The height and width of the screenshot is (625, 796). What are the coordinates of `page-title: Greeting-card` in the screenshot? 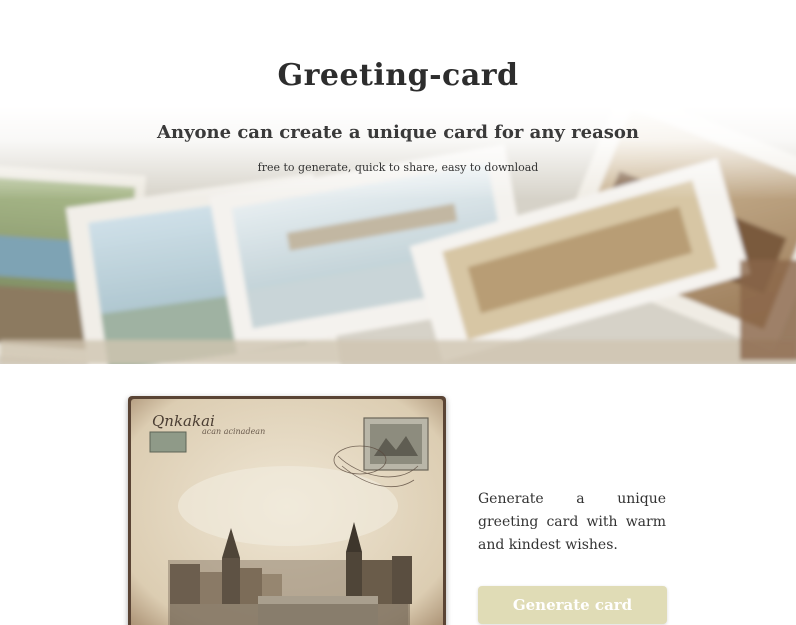 It's located at (398, 75).